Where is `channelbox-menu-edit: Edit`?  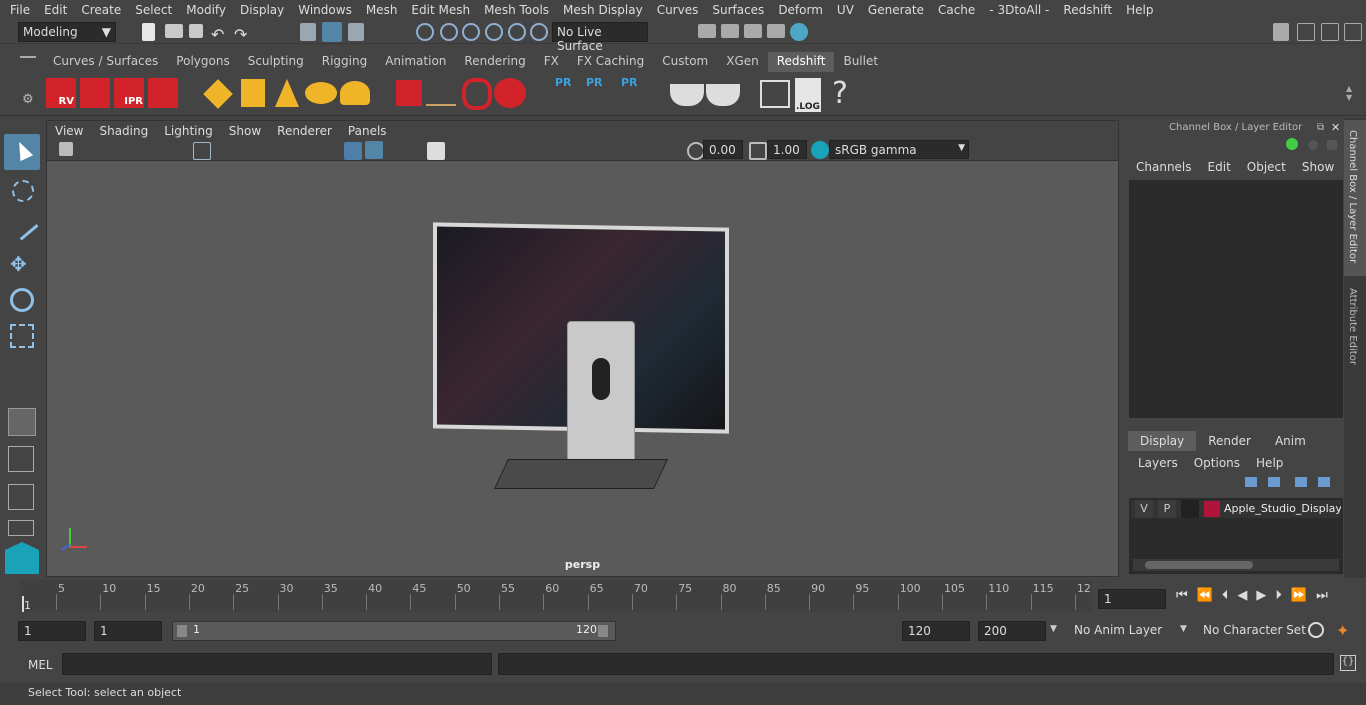 channelbox-menu-edit: Edit is located at coordinates (1219, 167).